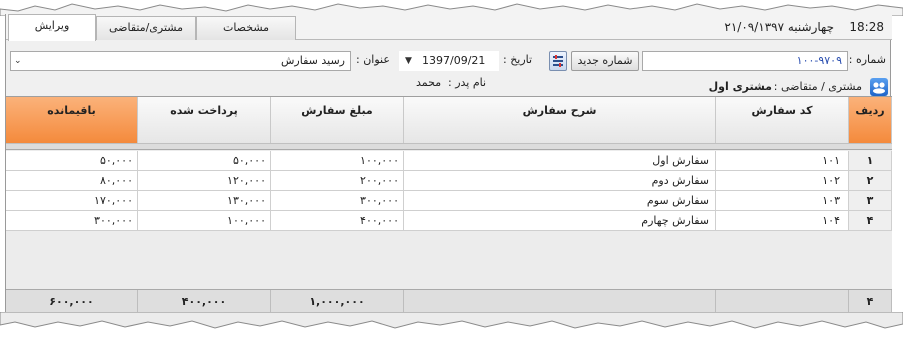  Describe the element at coordinates (560, 181) in the screenshot. I see `order-description: سفارش دوم` at that location.